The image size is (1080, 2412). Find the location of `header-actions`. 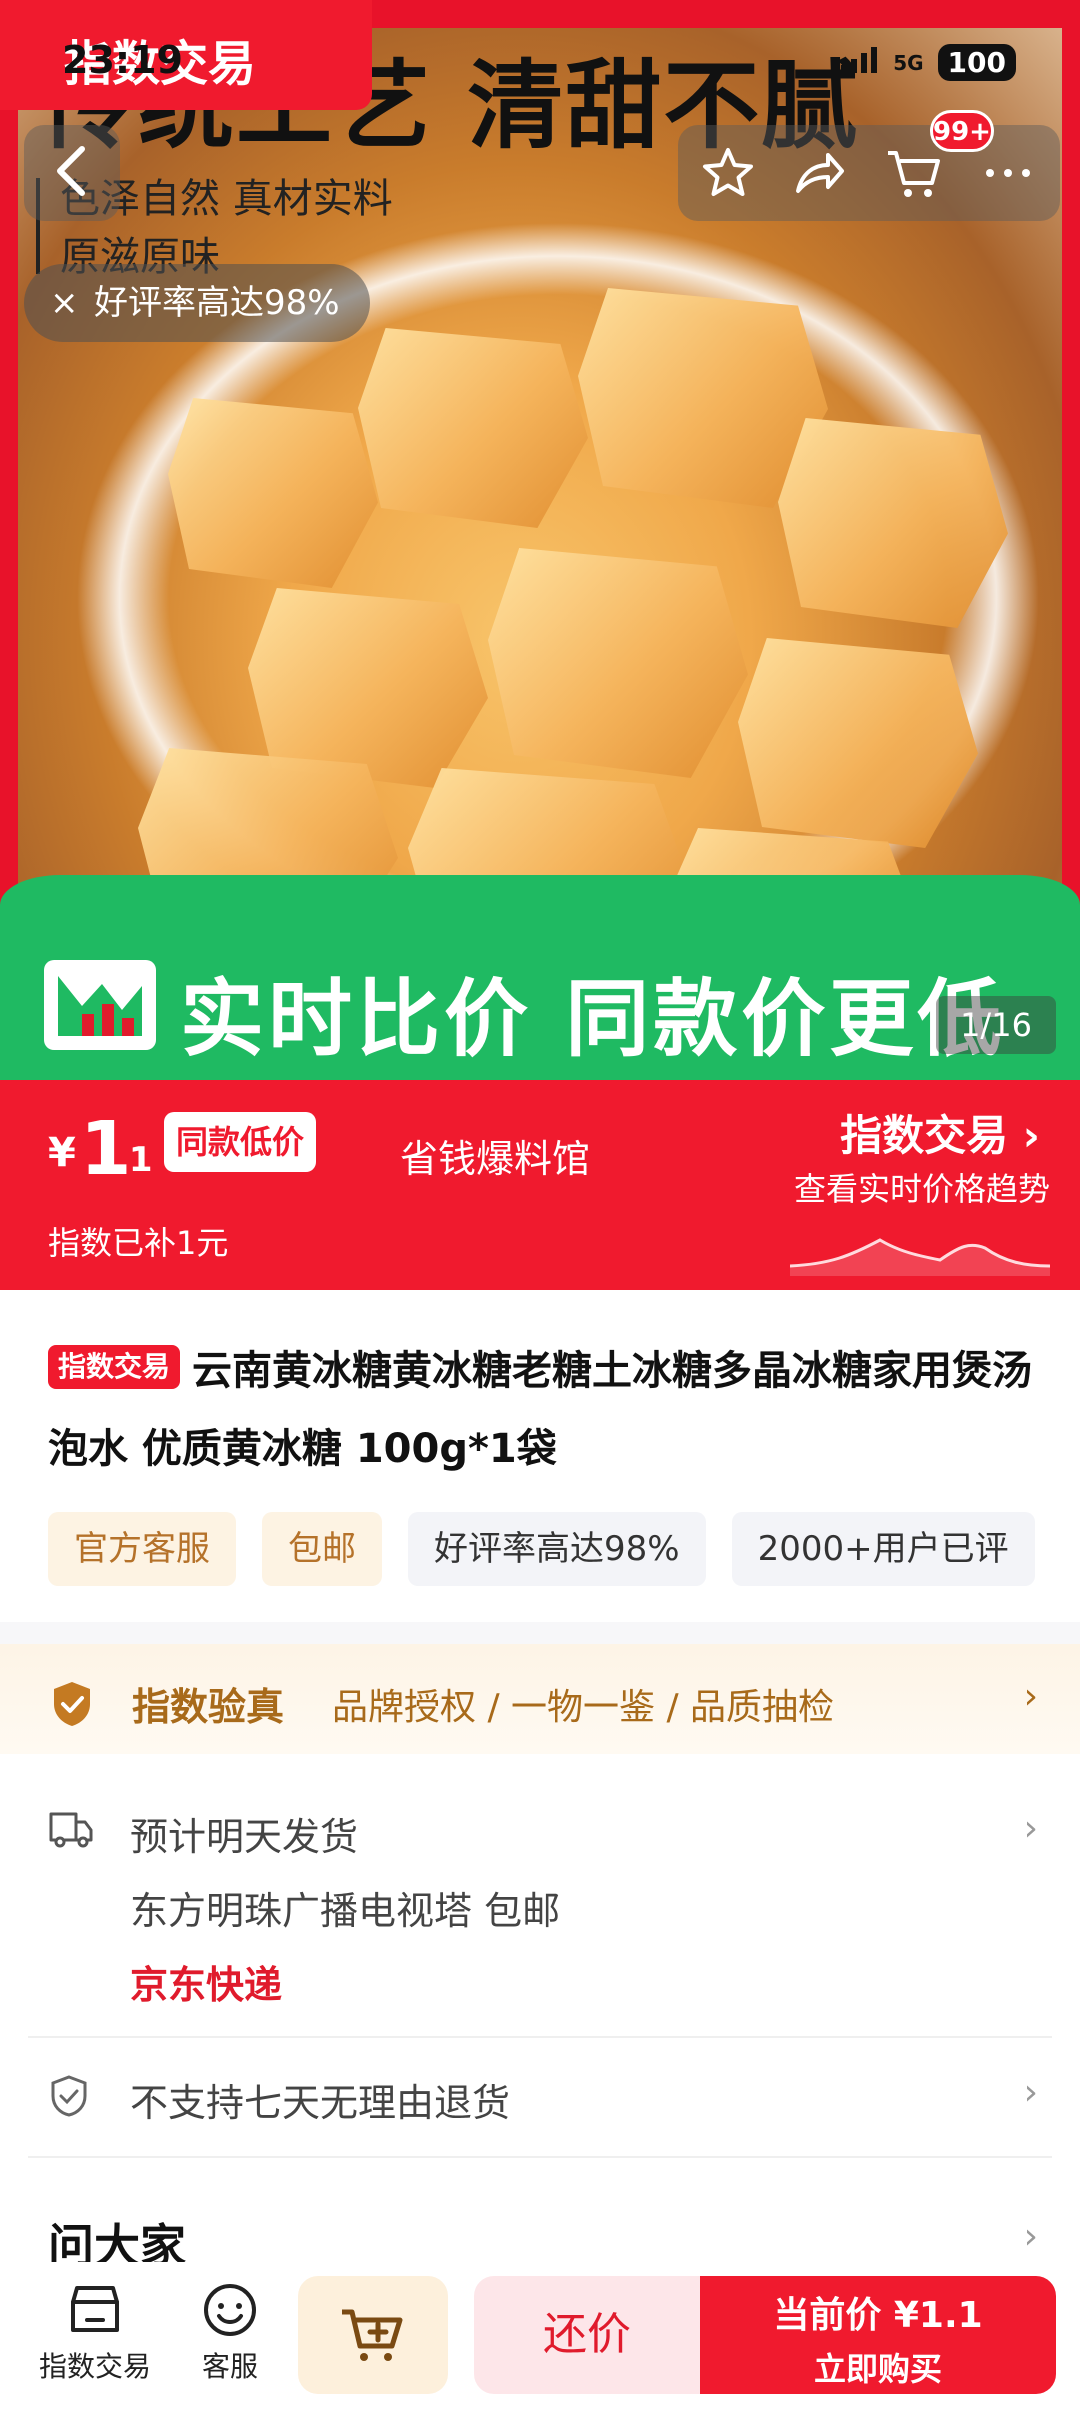

header-actions is located at coordinates (869, 173).